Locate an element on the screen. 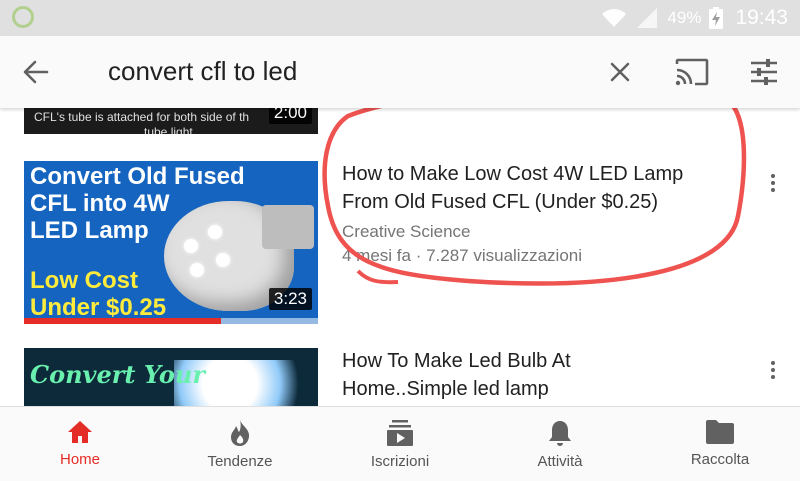 This screenshot has width=800, height=481. back-arrow-icon is located at coordinates (36, 72).